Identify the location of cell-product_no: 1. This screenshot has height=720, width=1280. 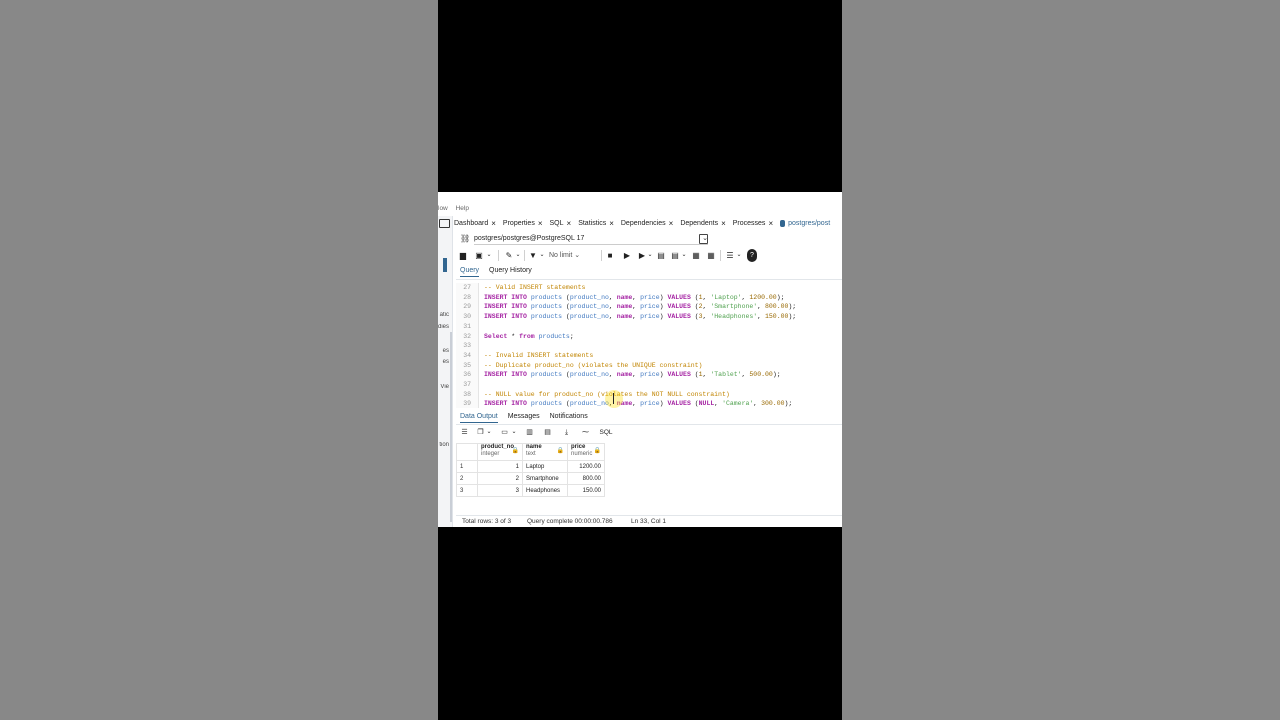
(500, 466).